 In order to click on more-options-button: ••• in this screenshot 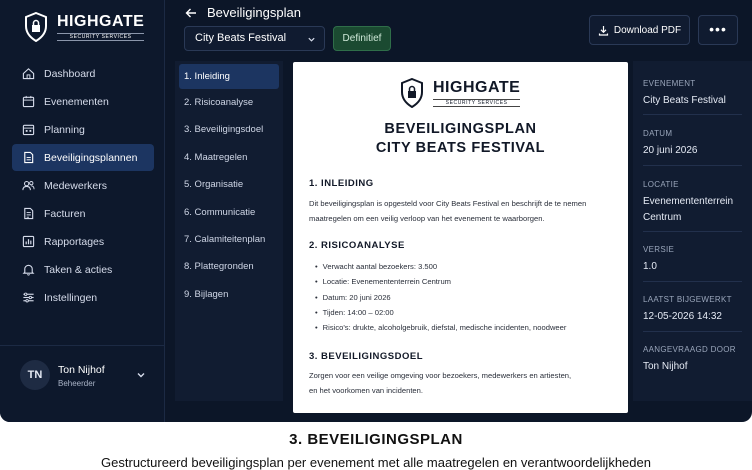, I will do `click(718, 30)`.